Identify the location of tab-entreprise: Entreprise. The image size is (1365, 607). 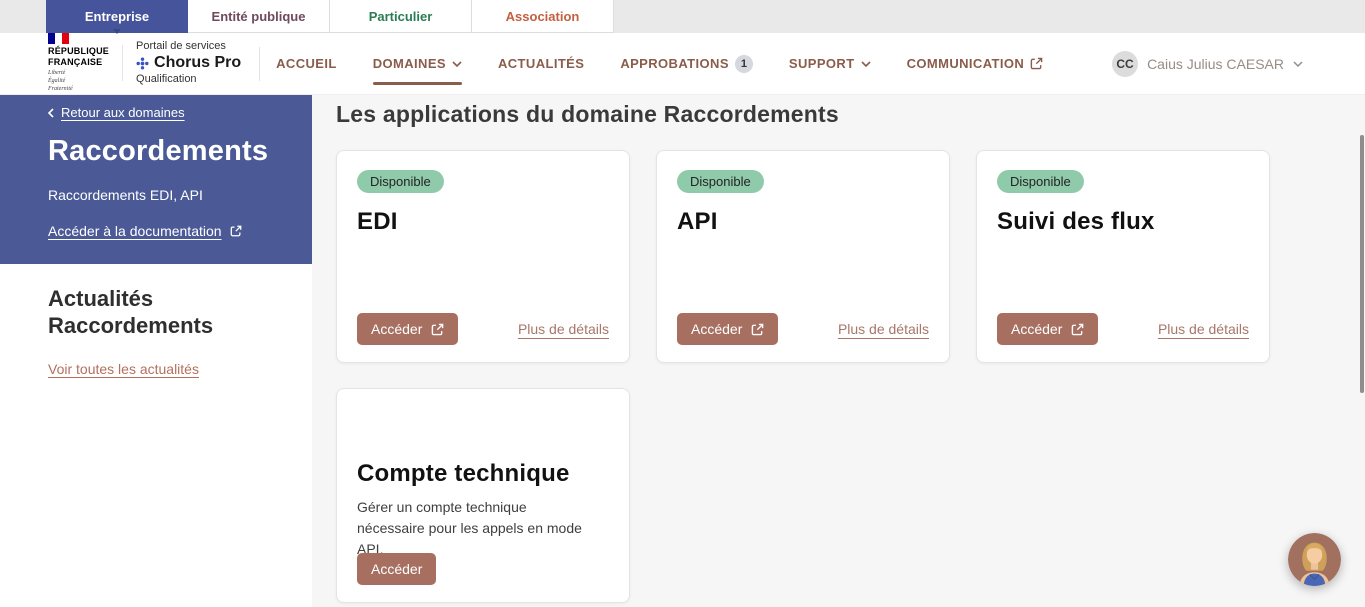
(117, 17).